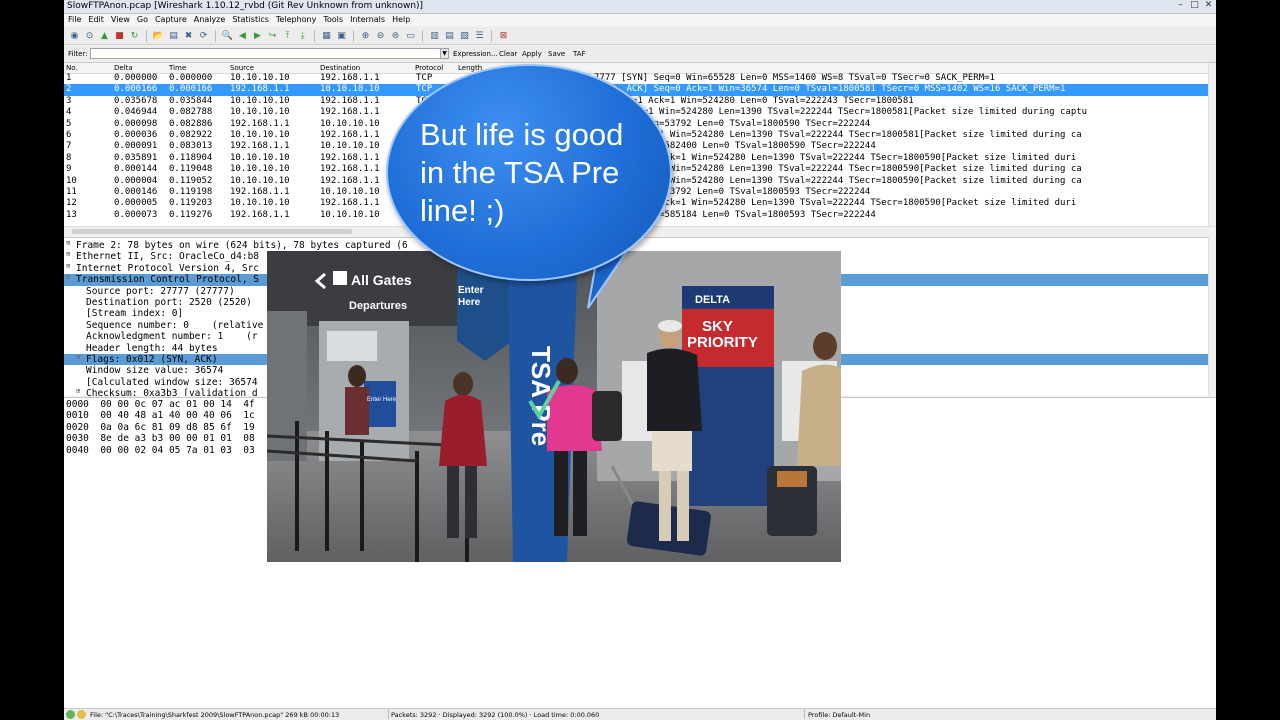  Describe the element at coordinates (104, 35) in the screenshot. I see `start-capture-icon: ▲` at that location.